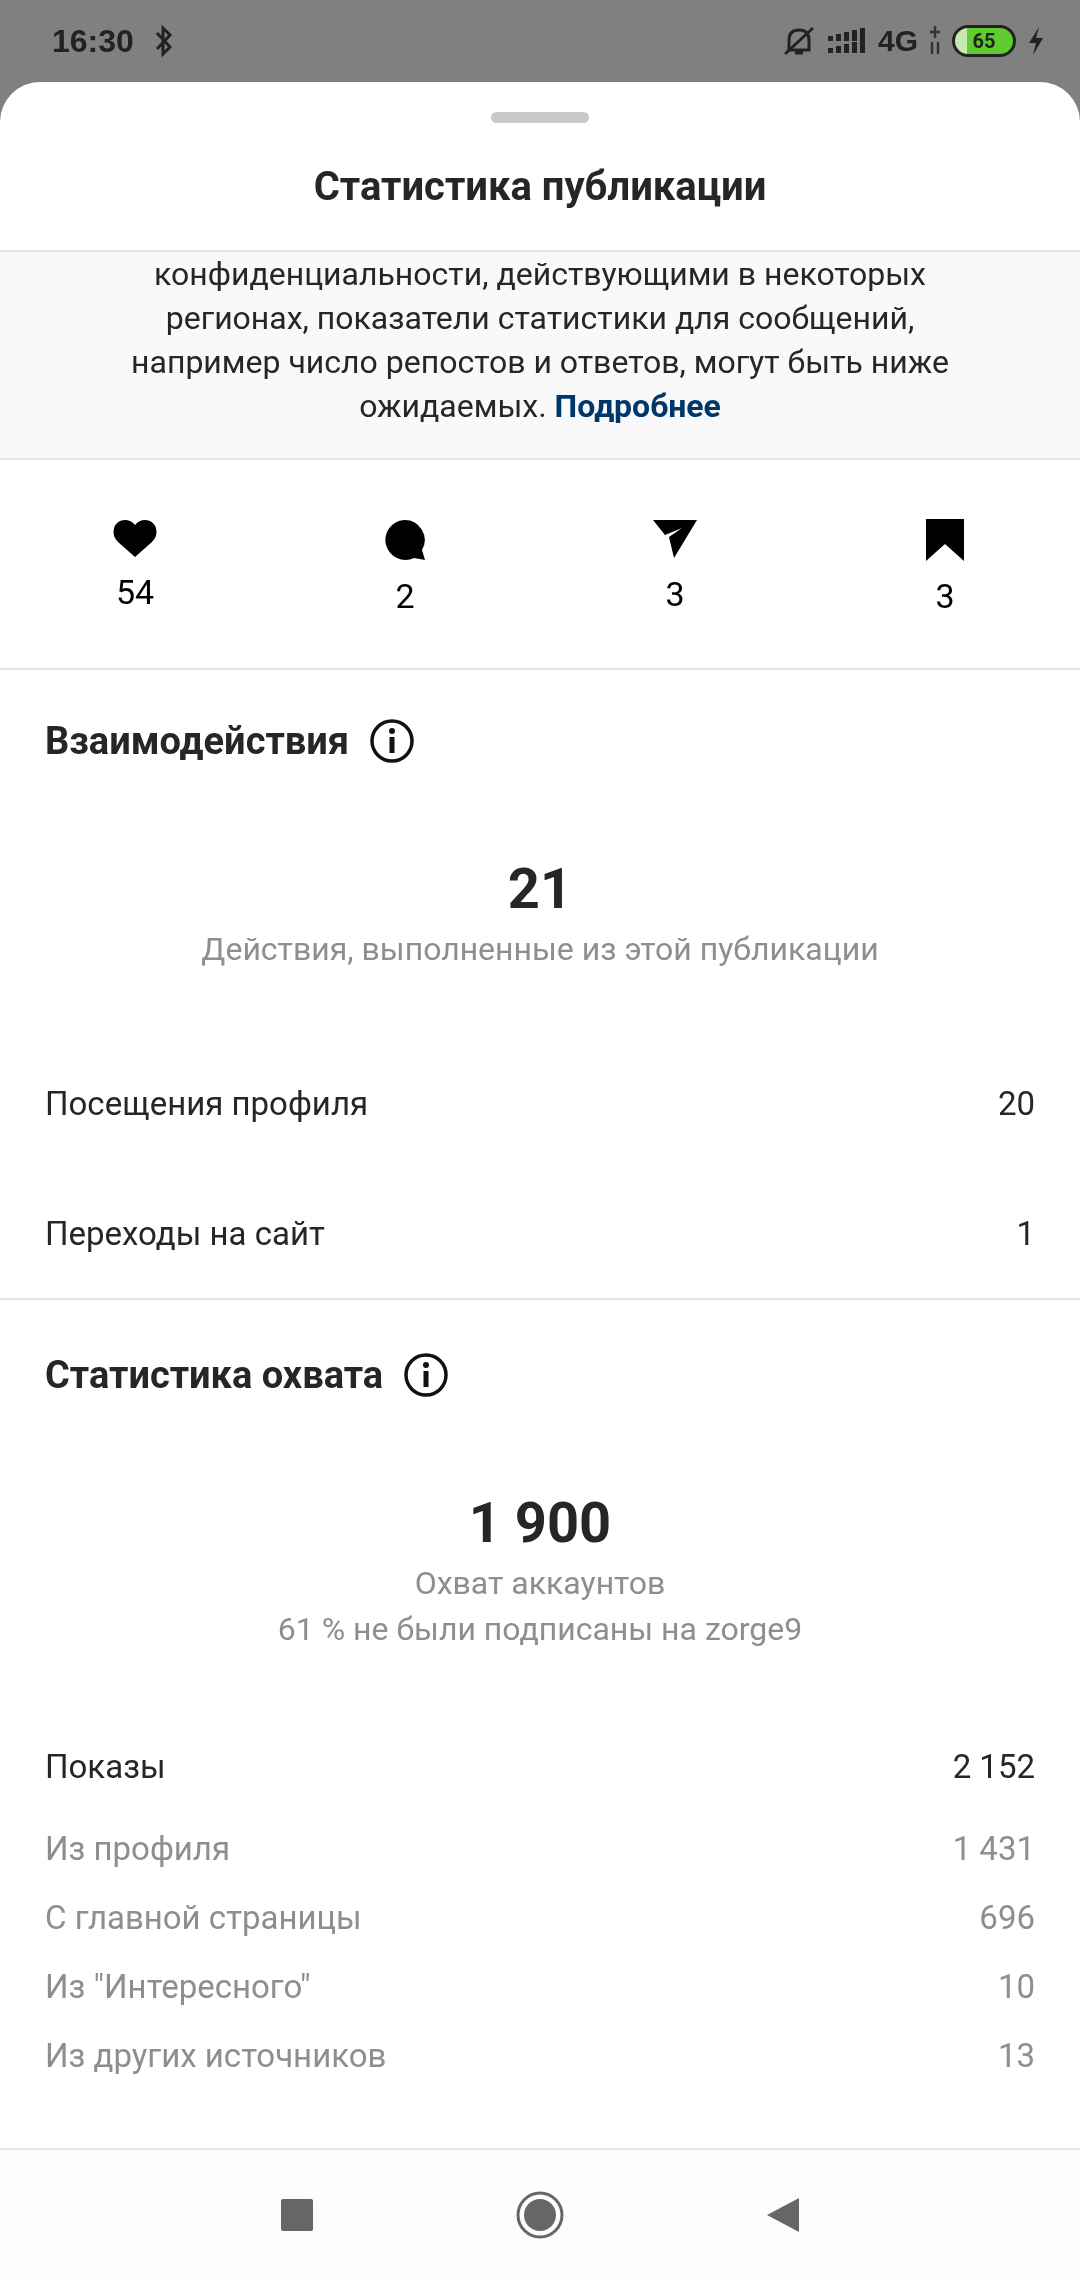  What do you see at coordinates (1016, 1103) in the screenshot?
I see `metric-value: 20` at bounding box center [1016, 1103].